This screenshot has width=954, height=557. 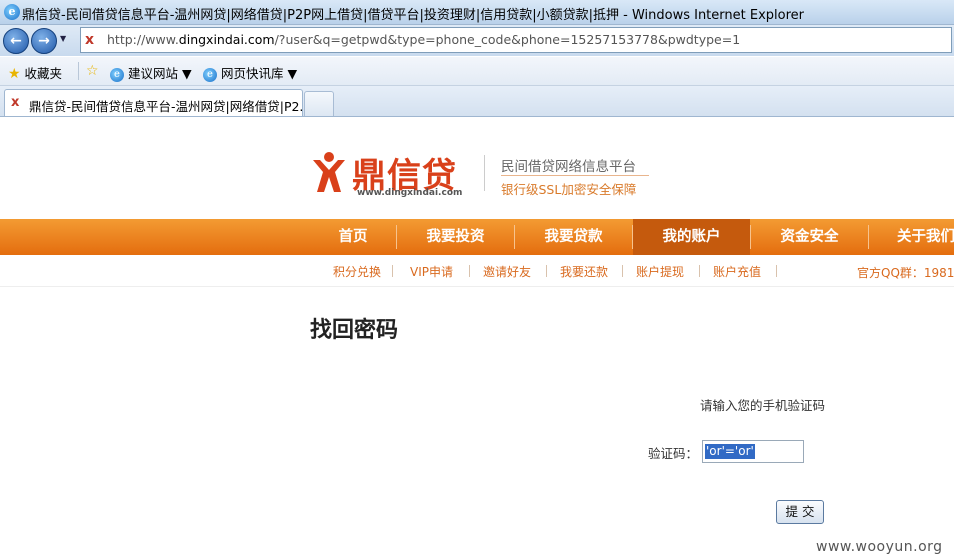 I want to click on nav-home: 首页, so click(x=353, y=237).